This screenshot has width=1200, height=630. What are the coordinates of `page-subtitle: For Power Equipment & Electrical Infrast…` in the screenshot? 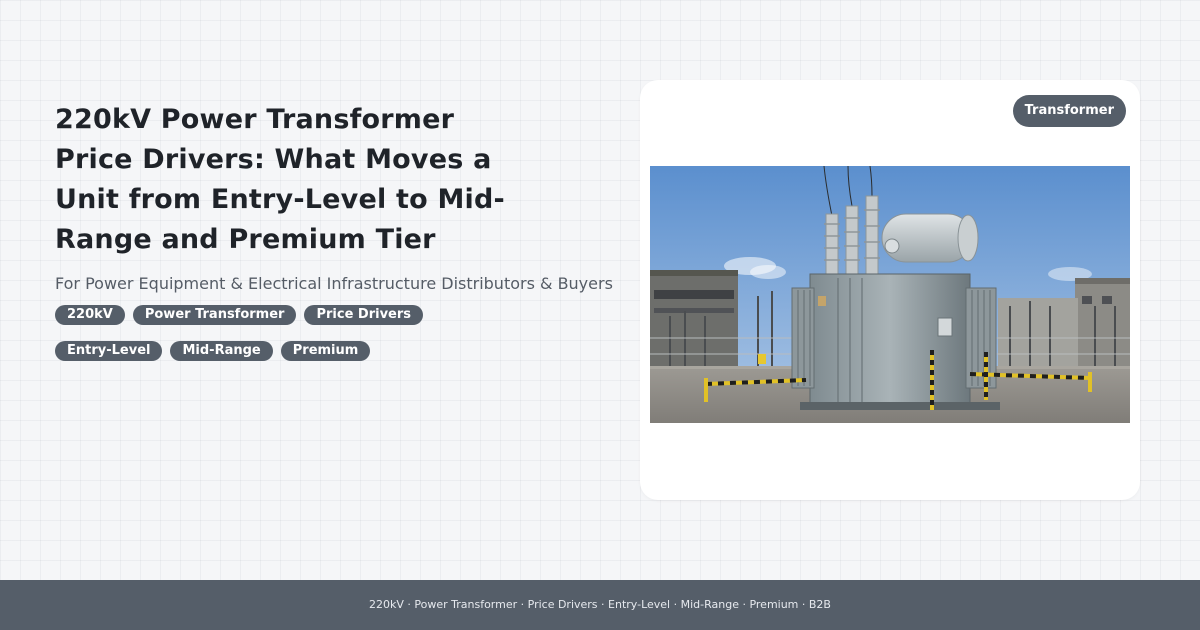 It's located at (334, 283).